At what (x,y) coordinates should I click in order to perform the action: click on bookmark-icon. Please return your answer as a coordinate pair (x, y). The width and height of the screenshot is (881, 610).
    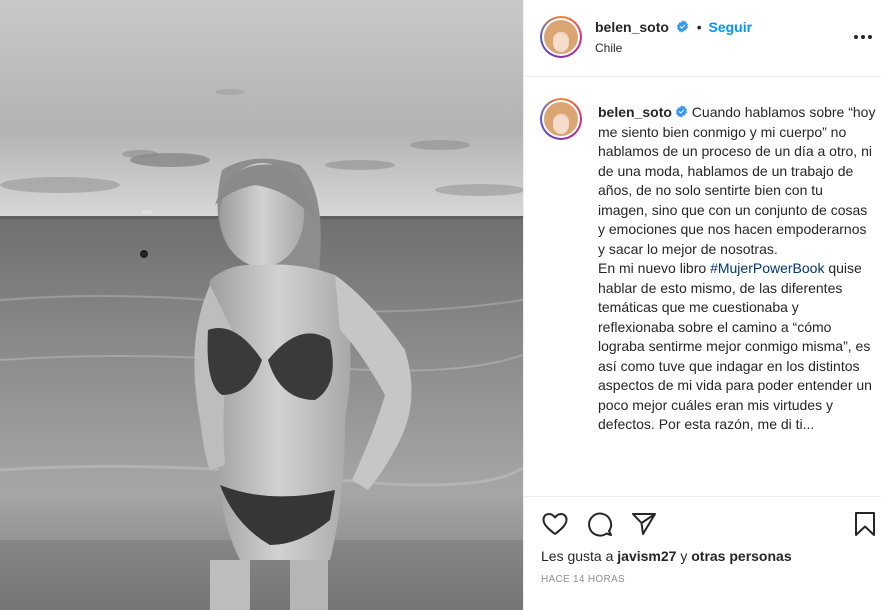
    Looking at the image, I should click on (865, 524).